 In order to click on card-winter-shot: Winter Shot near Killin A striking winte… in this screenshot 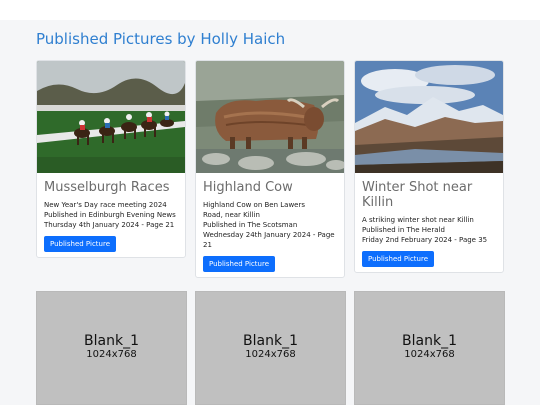, I will do `click(429, 166)`.